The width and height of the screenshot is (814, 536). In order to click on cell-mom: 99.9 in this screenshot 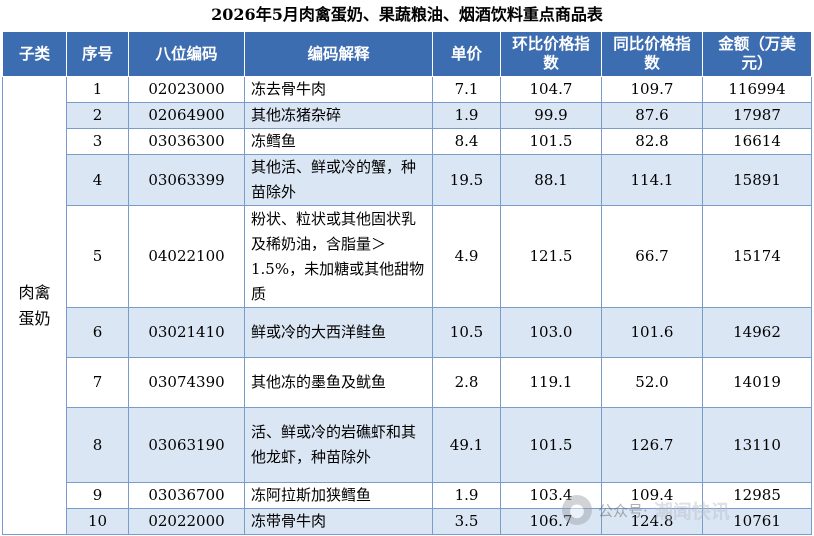, I will do `click(551, 115)`.